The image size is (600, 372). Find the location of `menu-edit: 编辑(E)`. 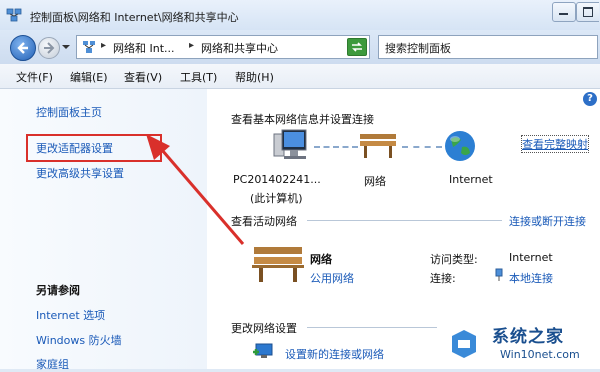

menu-edit: 编辑(E) is located at coordinates (89, 77).